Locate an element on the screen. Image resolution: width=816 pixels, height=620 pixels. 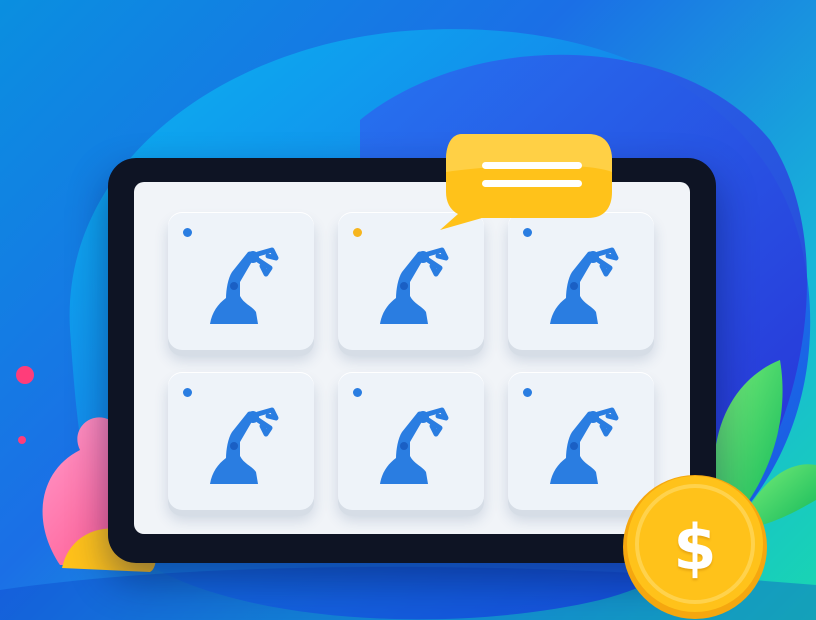
coin-symbol: $ is located at coordinates (695, 547).